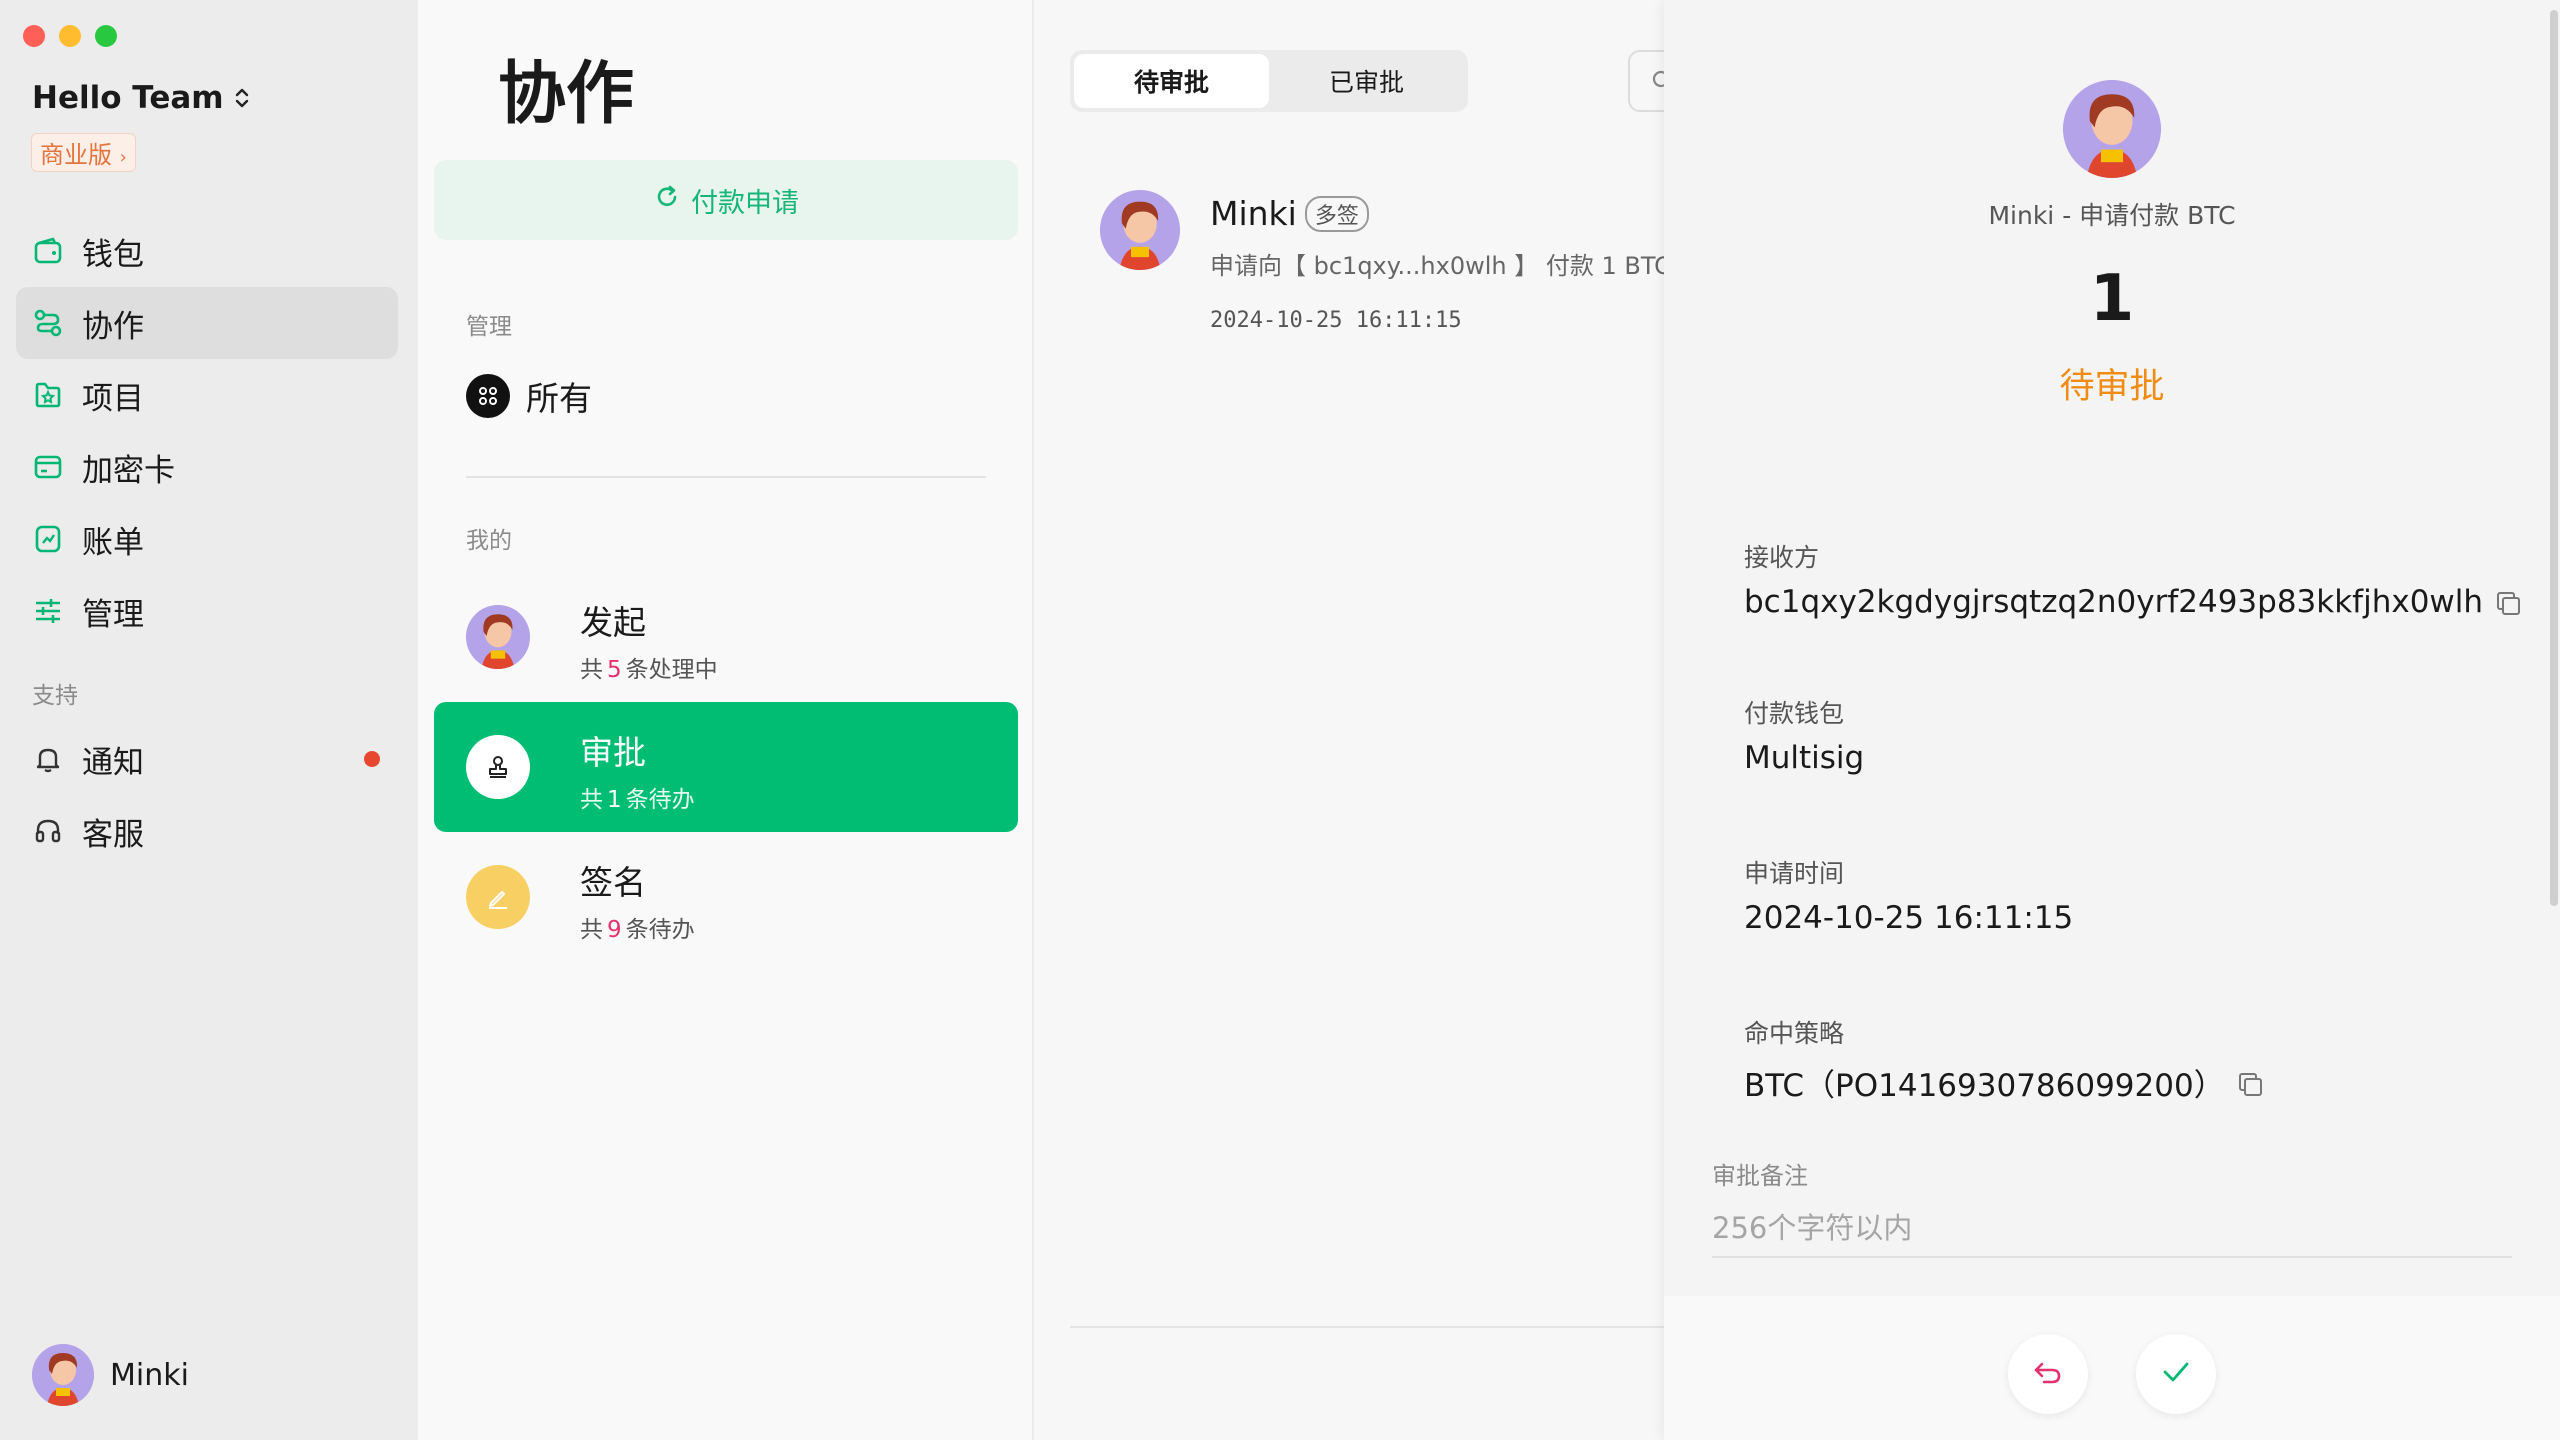 Image resolution: width=2560 pixels, height=1440 pixels. I want to click on search-input, so click(1646, 81).